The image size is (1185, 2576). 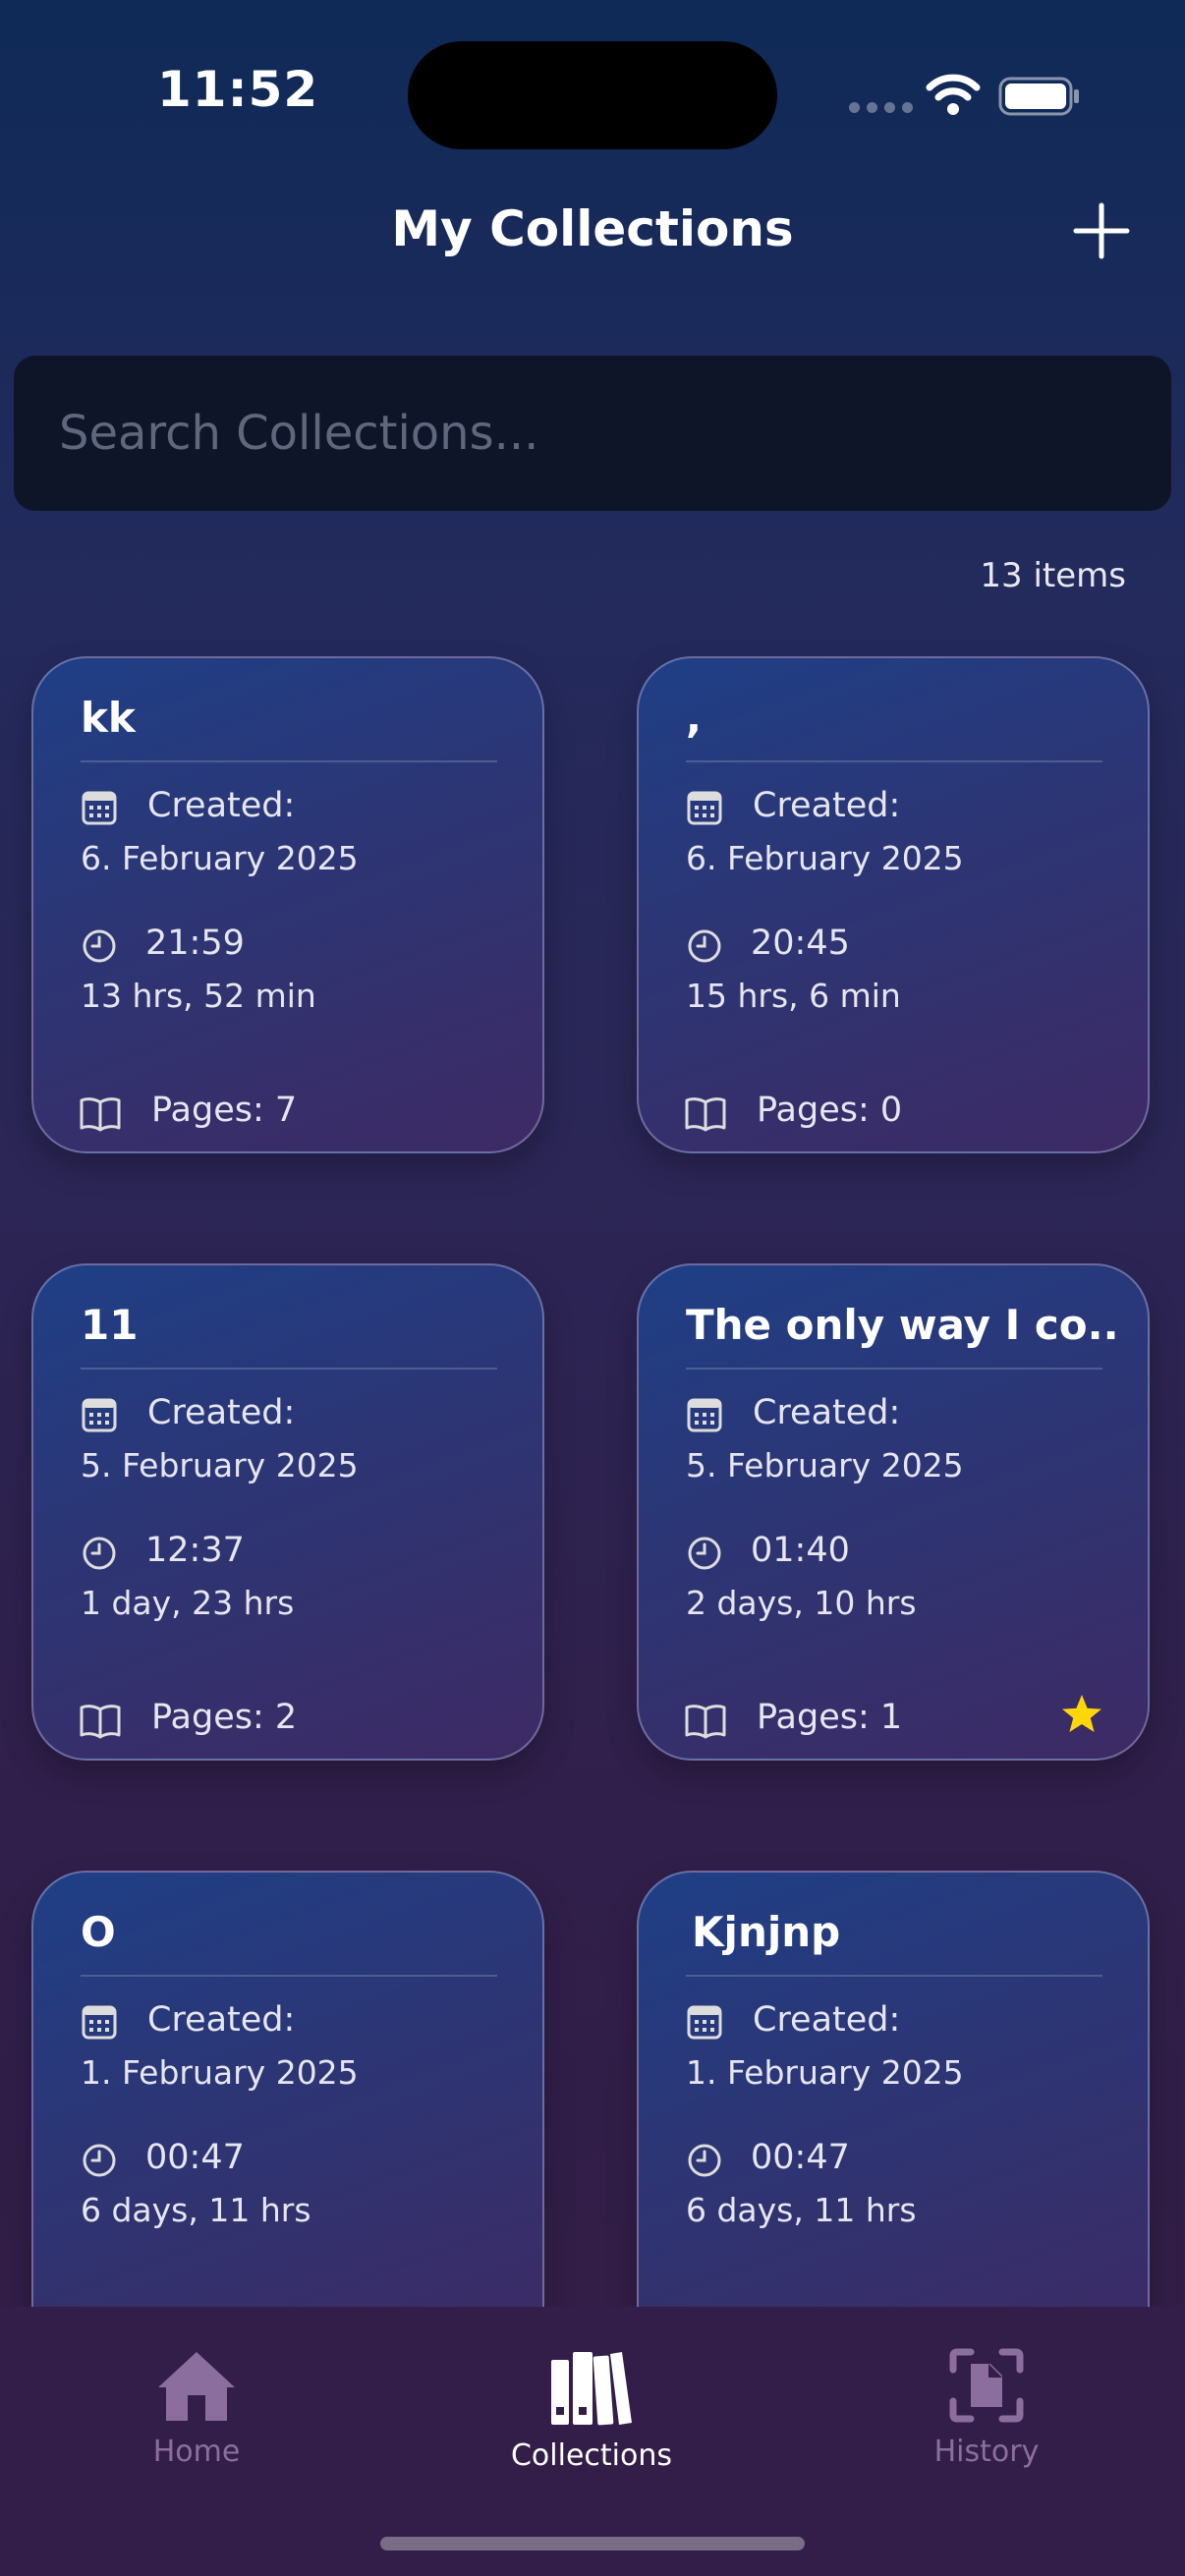 I want to click on add-collection-button, so click(x=1102, y=230).